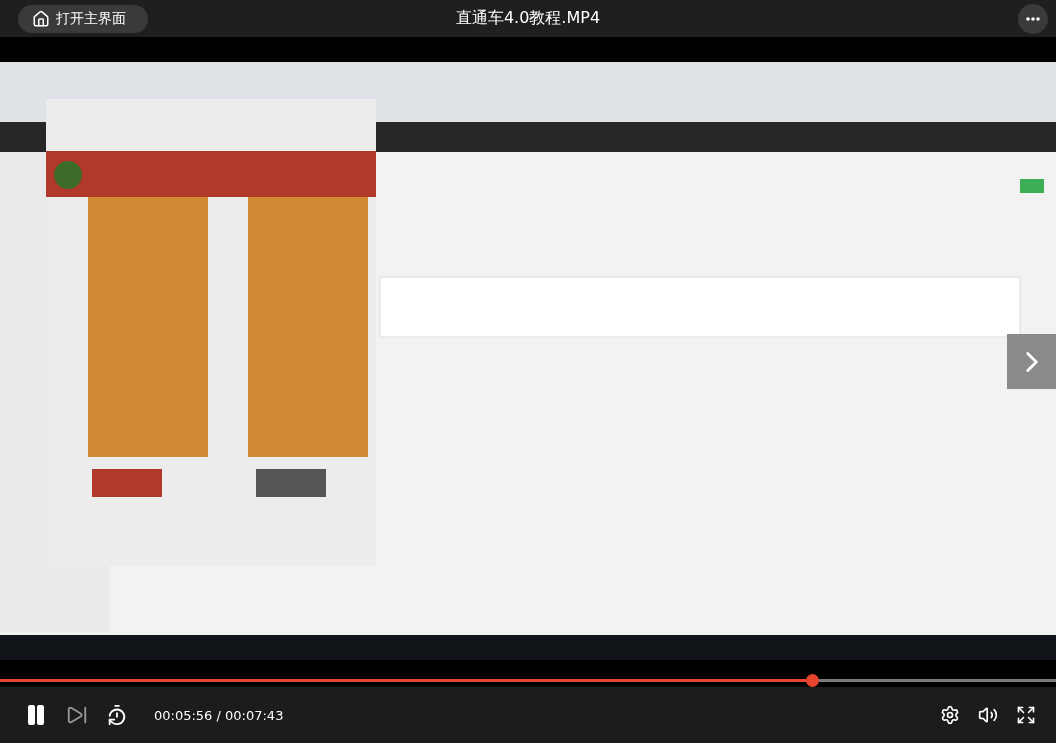  Describe the element at coordinates (219, 715) in the screenshot. I see `playback-time: 00:05:56 / 00:07:43` at that location.